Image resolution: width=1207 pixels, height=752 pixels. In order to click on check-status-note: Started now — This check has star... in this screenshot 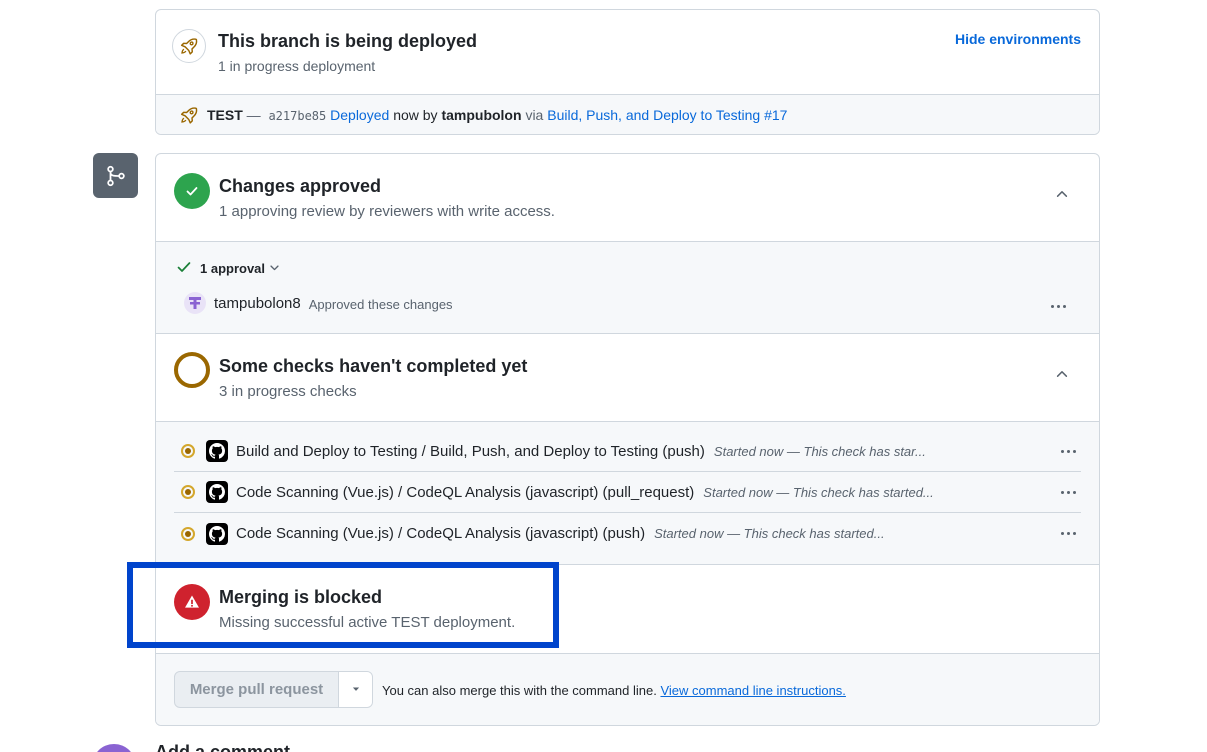, I will do `click(819, 451)`.